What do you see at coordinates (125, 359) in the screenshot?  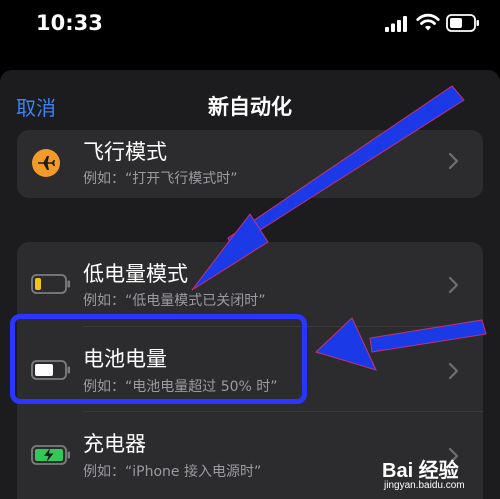 I see `row-title: 电池电量` at bounding box center [125, 359].